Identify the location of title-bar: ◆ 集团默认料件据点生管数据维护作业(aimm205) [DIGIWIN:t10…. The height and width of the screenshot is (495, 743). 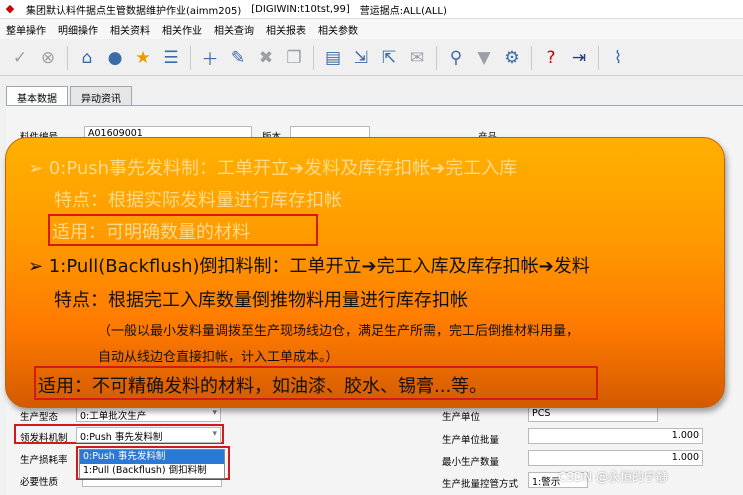
(371, 9).